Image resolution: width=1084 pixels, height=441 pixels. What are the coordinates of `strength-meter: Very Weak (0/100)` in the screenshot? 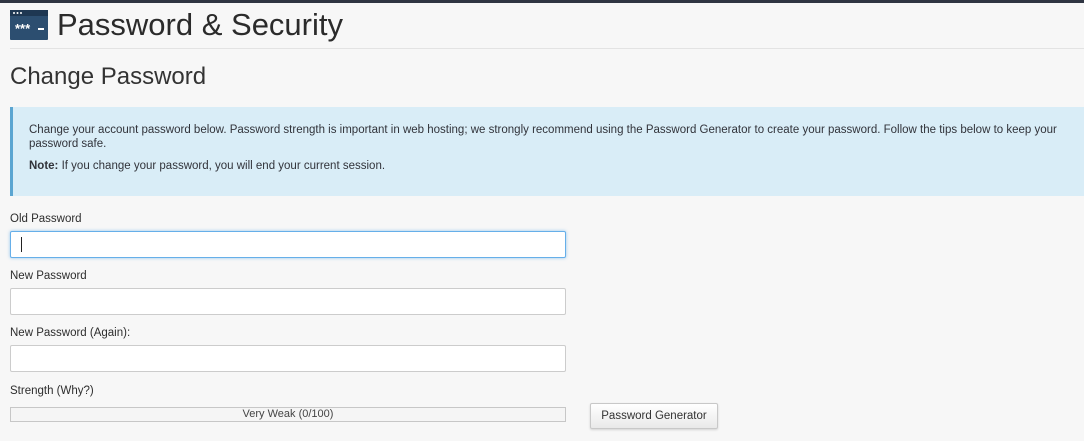 It's located at (288, 414).